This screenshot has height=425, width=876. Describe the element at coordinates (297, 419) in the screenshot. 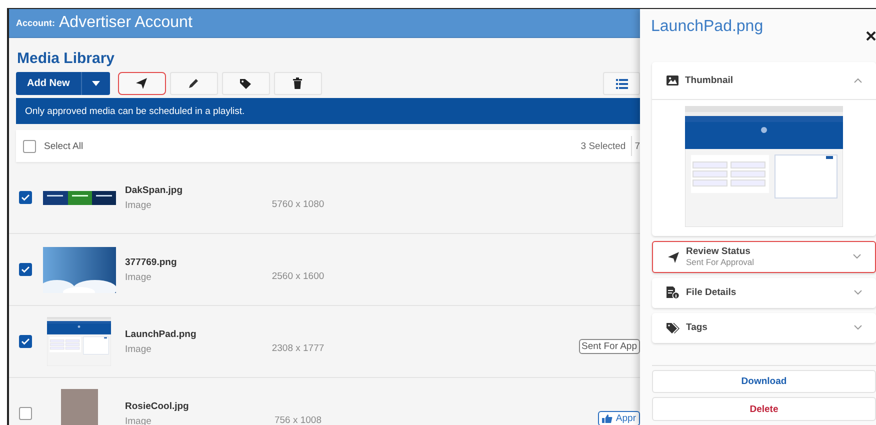

I see `file-dimensions: 756 x 1008` at that location.